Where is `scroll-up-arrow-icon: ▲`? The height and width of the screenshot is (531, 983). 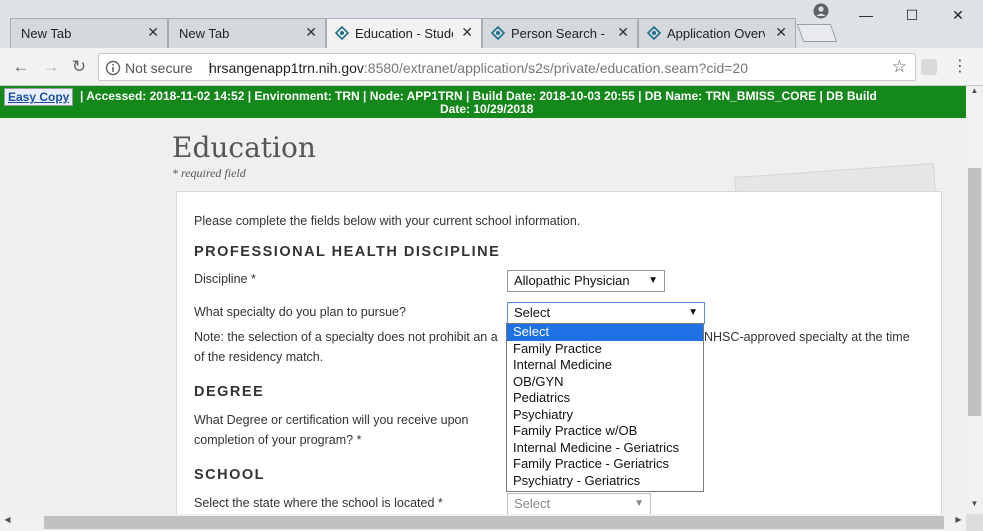
scroll-up-arrow-icon: ▲ is located at coordinates (974, 93).